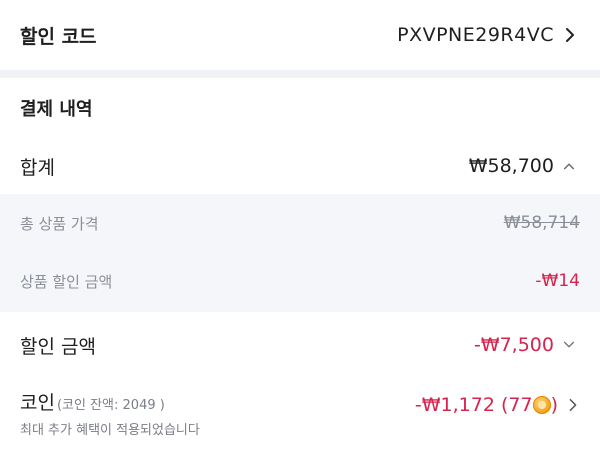 This screenshot has width=600, height=450. What do you see at coordinates (59, 223) in the screenshot?
I see `product-total-label: 총 상품 가격` at bounding box center [59, 223].